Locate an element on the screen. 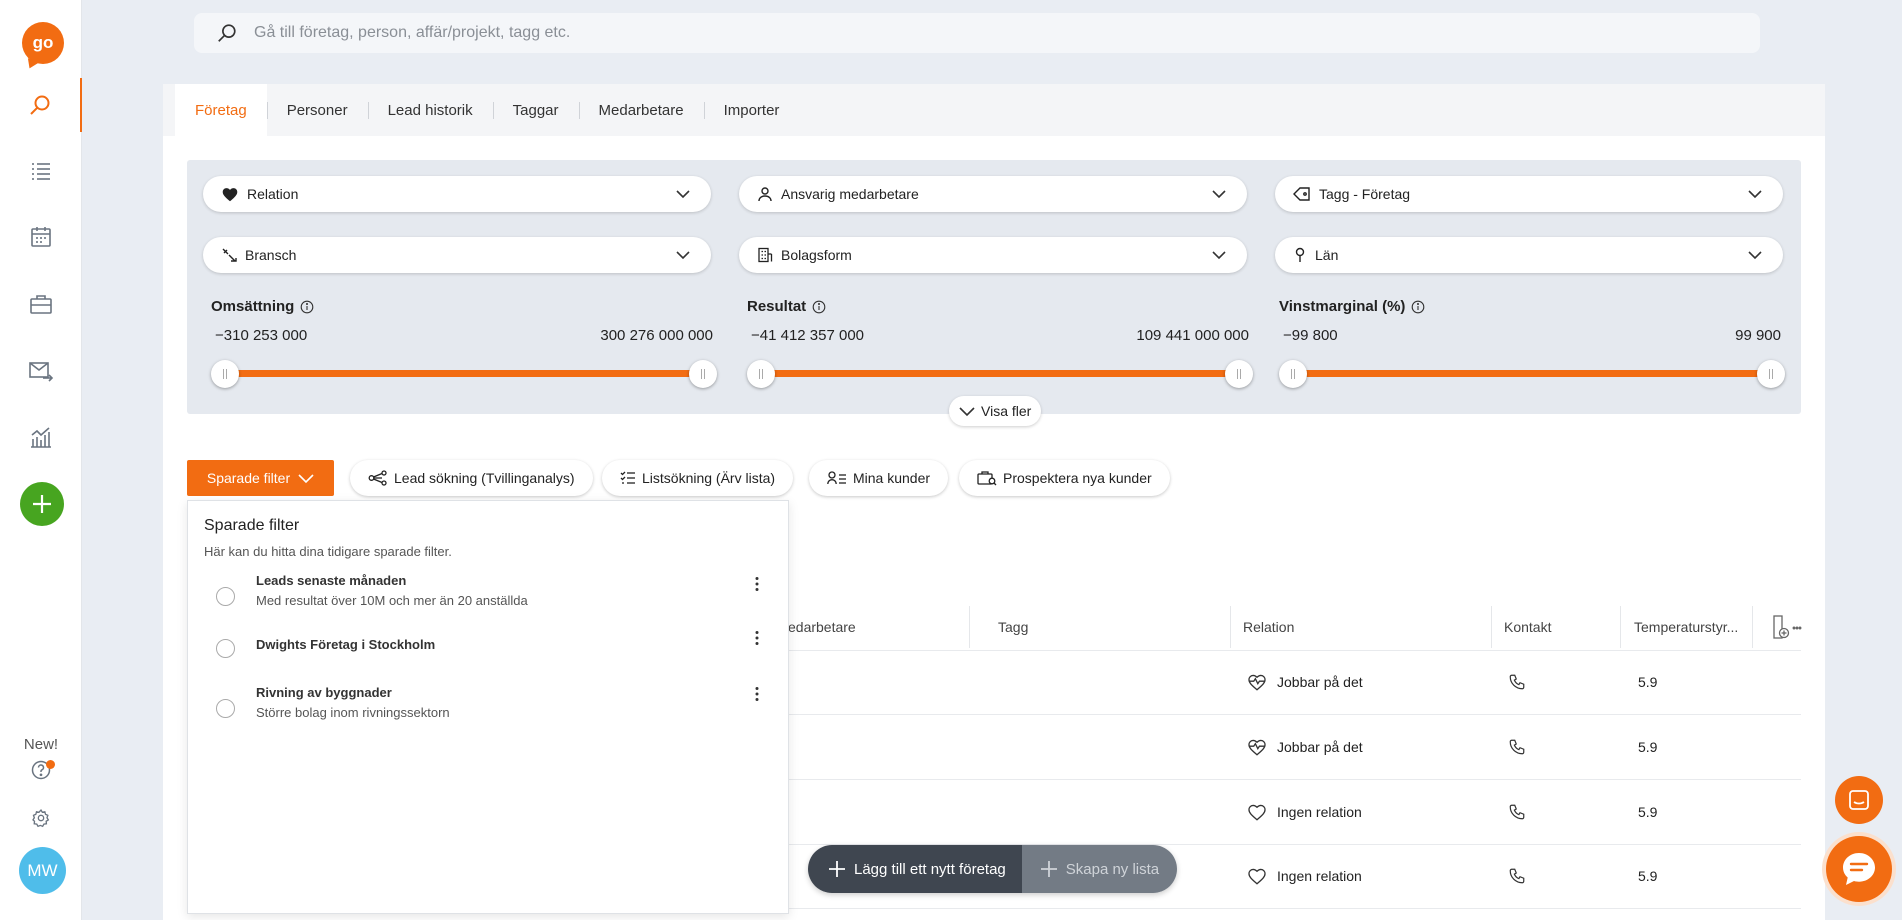 Image resolution: width=1902 pixels, height=920 pixels. add-company-button: Lägg till ett nytt företag is located at coordinates (915, 869).